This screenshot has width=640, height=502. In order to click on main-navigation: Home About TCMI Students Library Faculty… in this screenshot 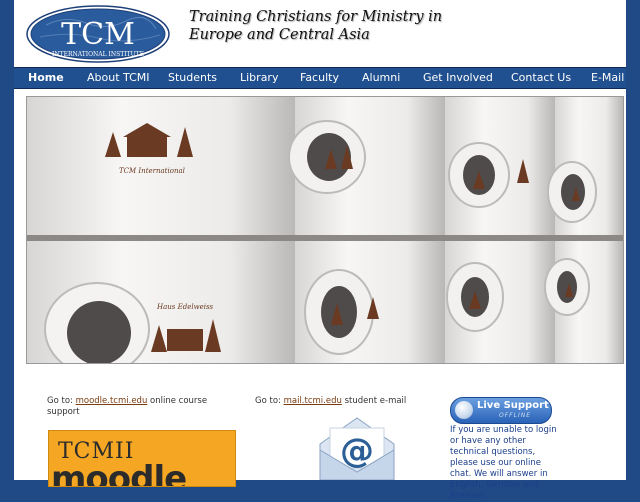, I will do `click(320, 78)`.